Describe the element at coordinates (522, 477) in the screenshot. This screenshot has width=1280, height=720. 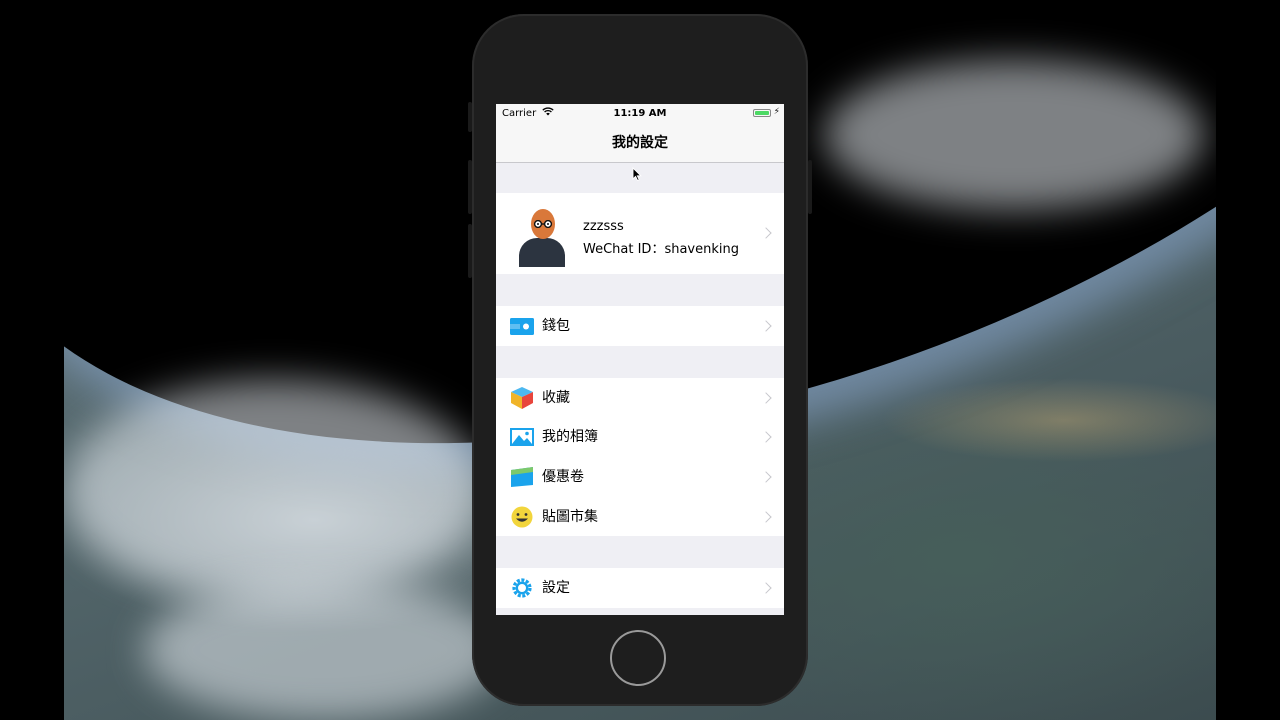
I see `card-icon` at that location.